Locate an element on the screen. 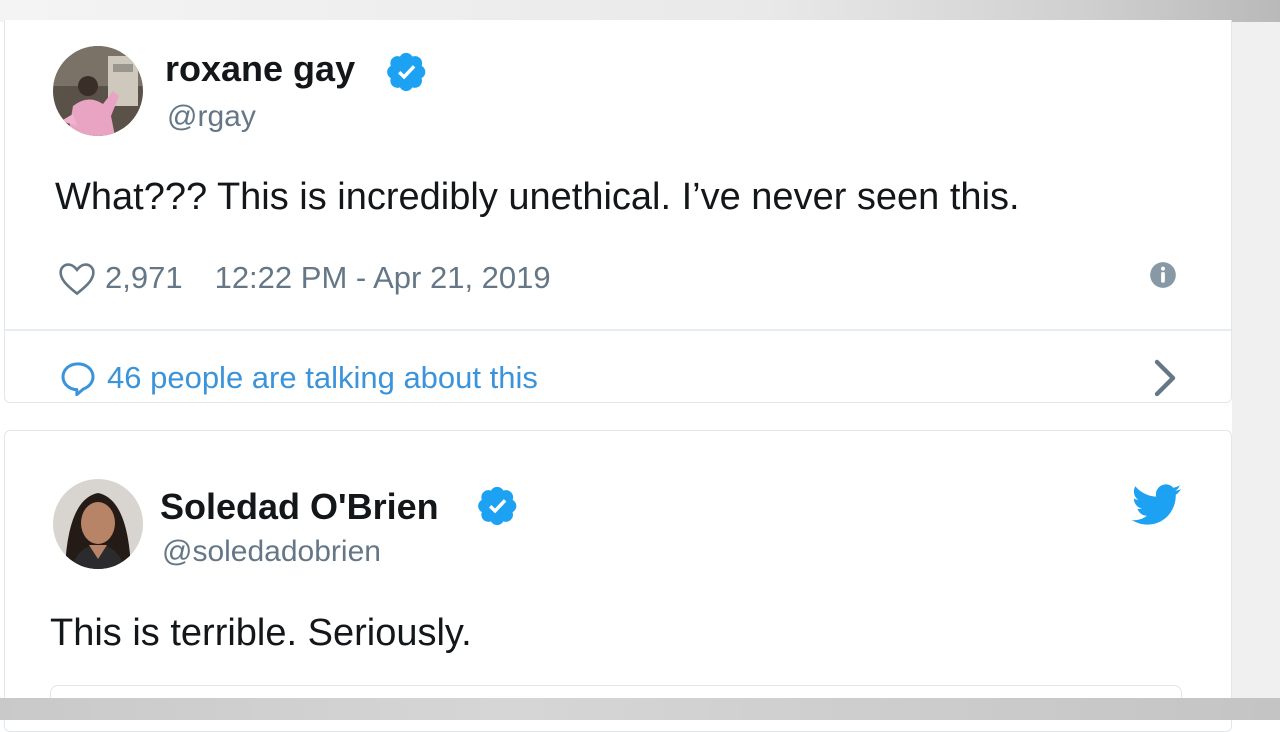  avatar-rgay is located at coordinates (98, 91).